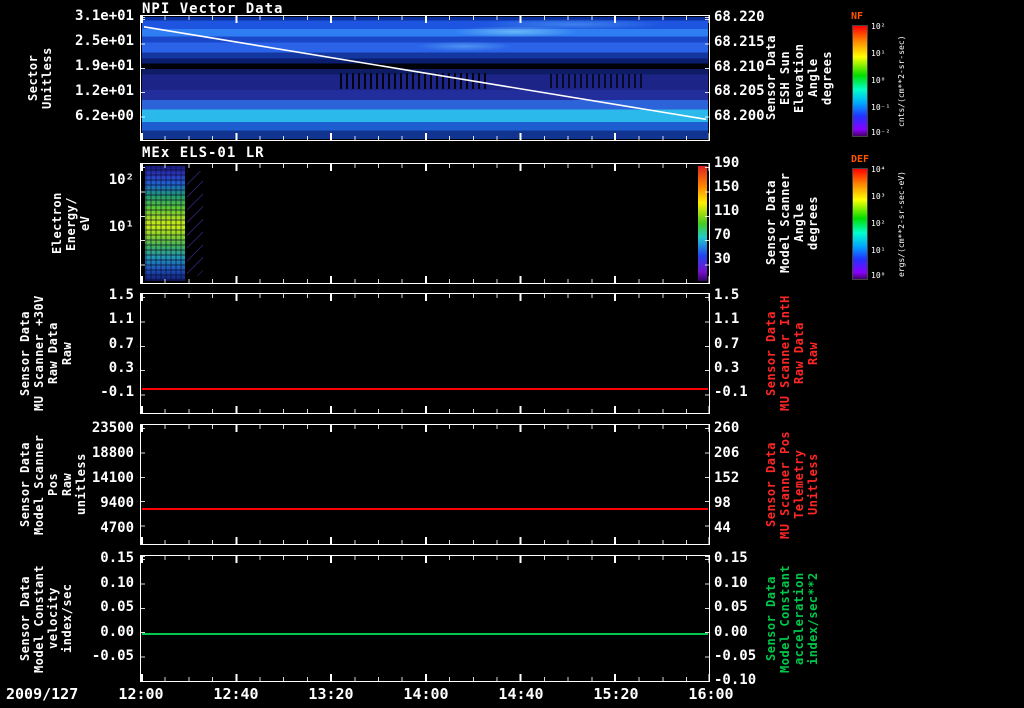 The width and height of the screenshot is (1024, 708). What do you see at coordinates (425, 389) in the screenshot?
I see `mu-scanner-raw-line` at bounding box center [425, 389].